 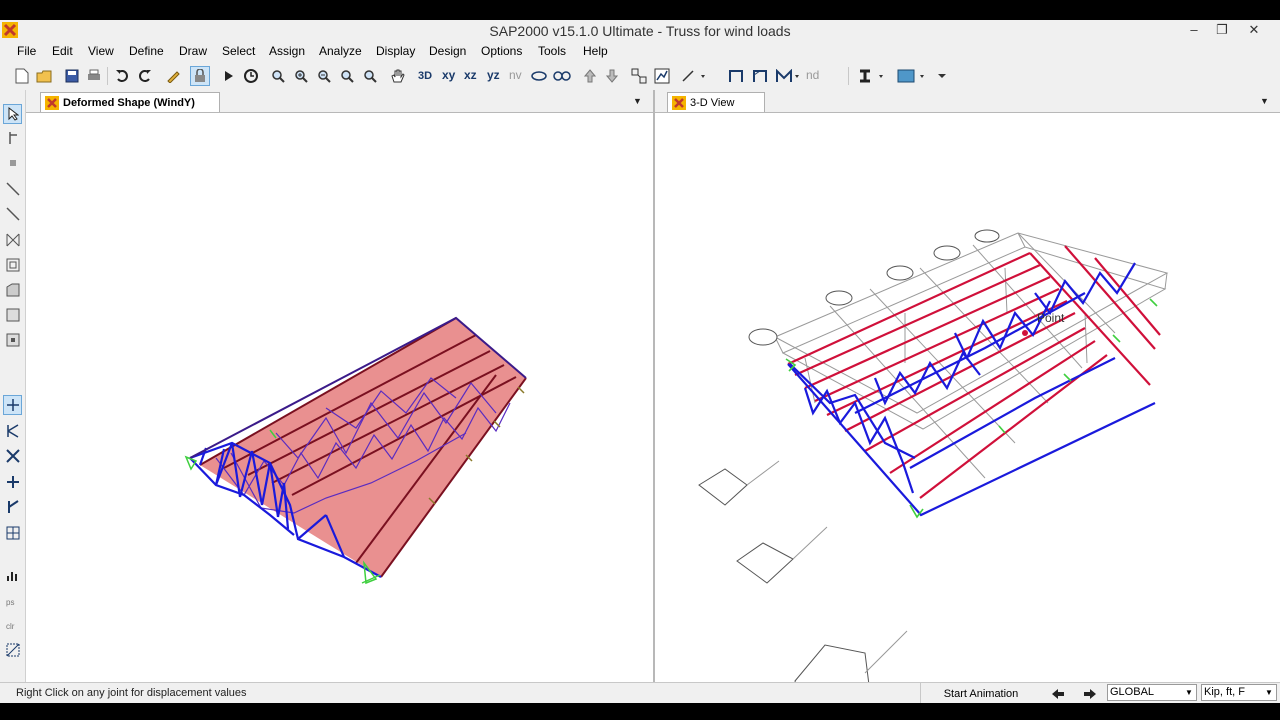 What do you see at coordinates (1222, 30) in the screenshot?
I see `restore-button: ❐` at bounding box center [1222, 30].